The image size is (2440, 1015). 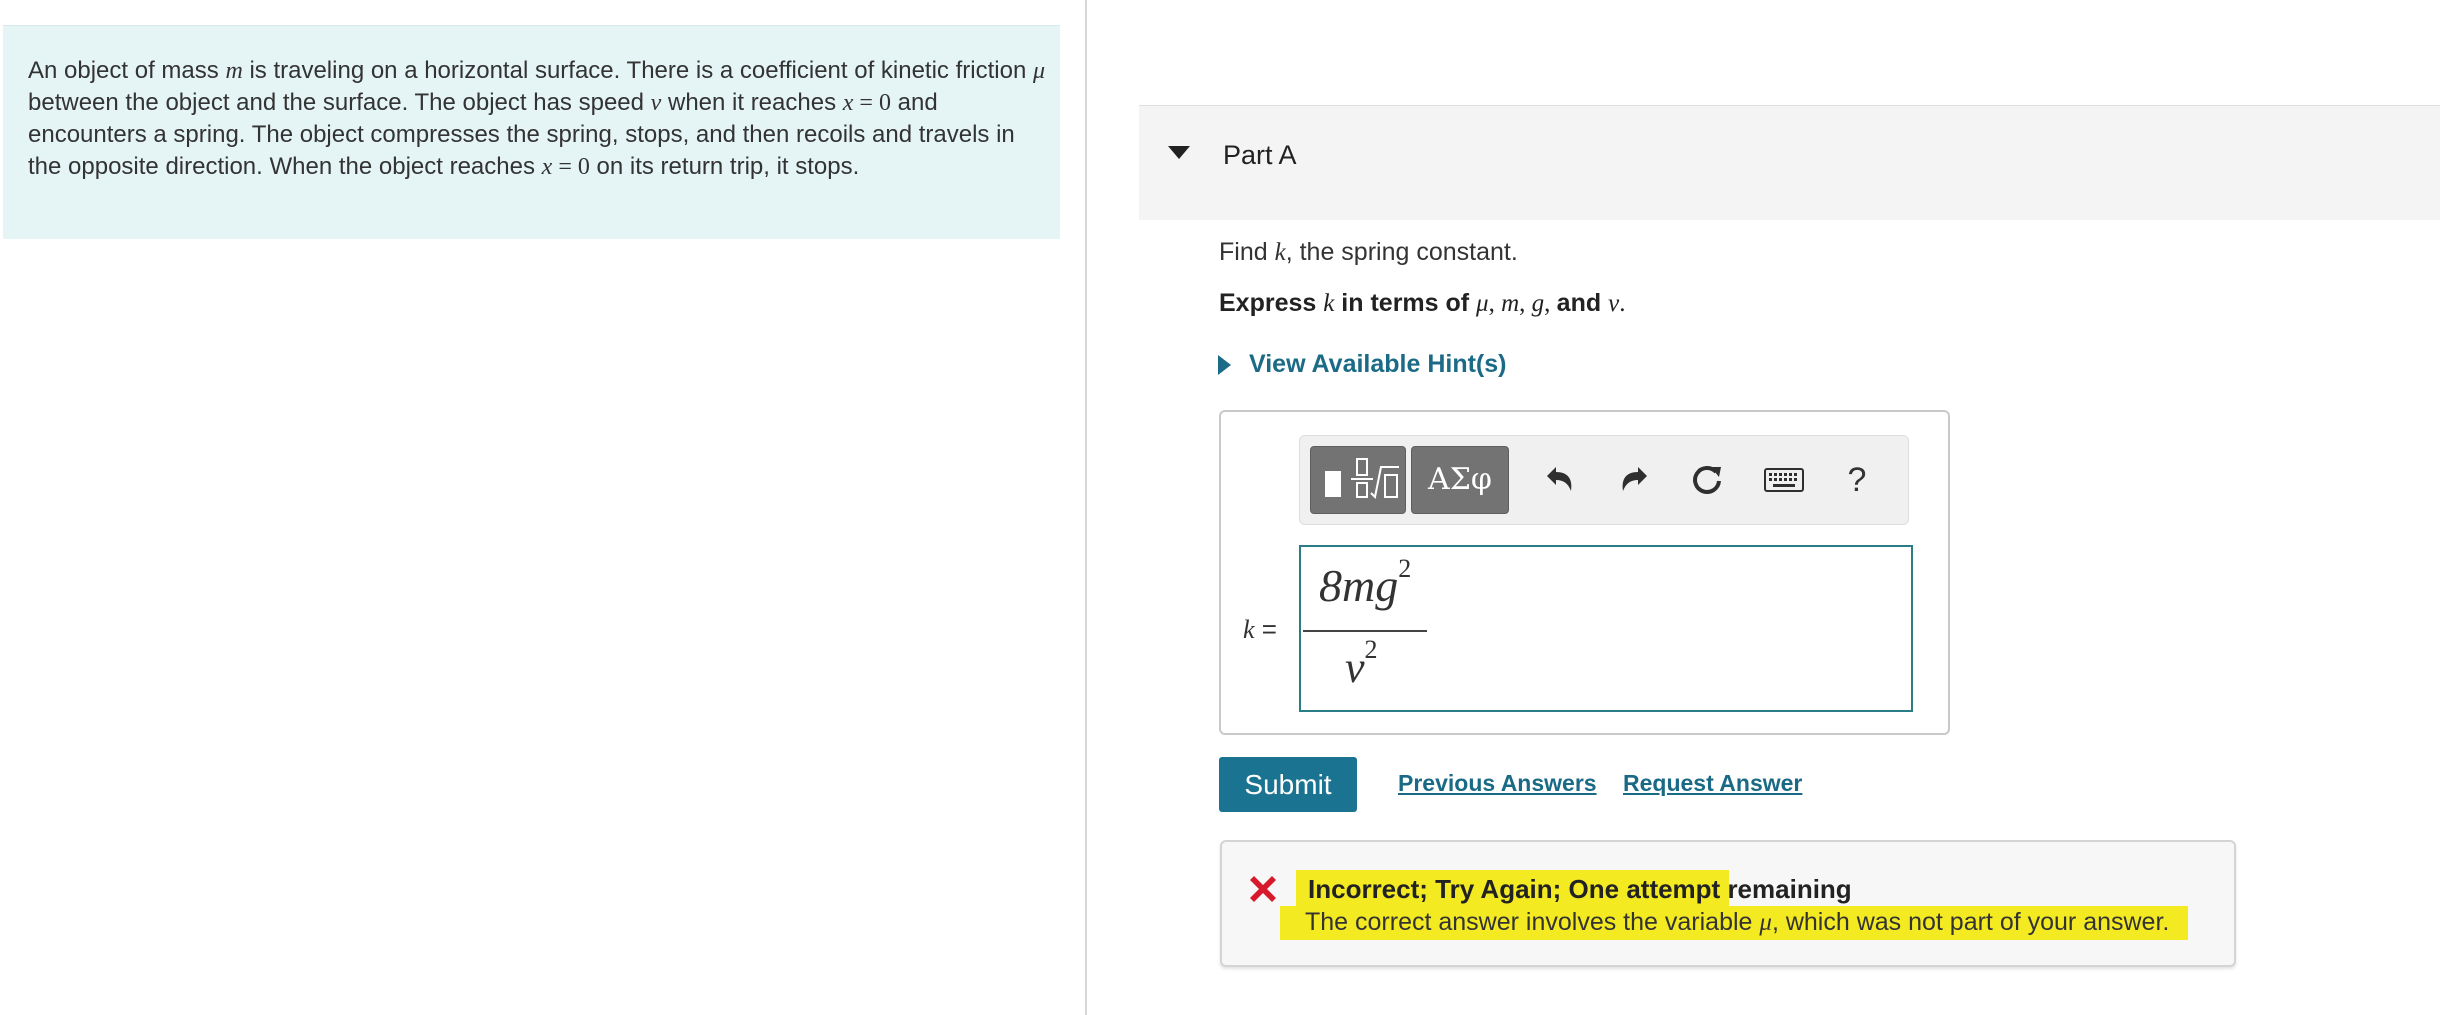 I want to click on keyboard-button, so click(x=1784, y=480).